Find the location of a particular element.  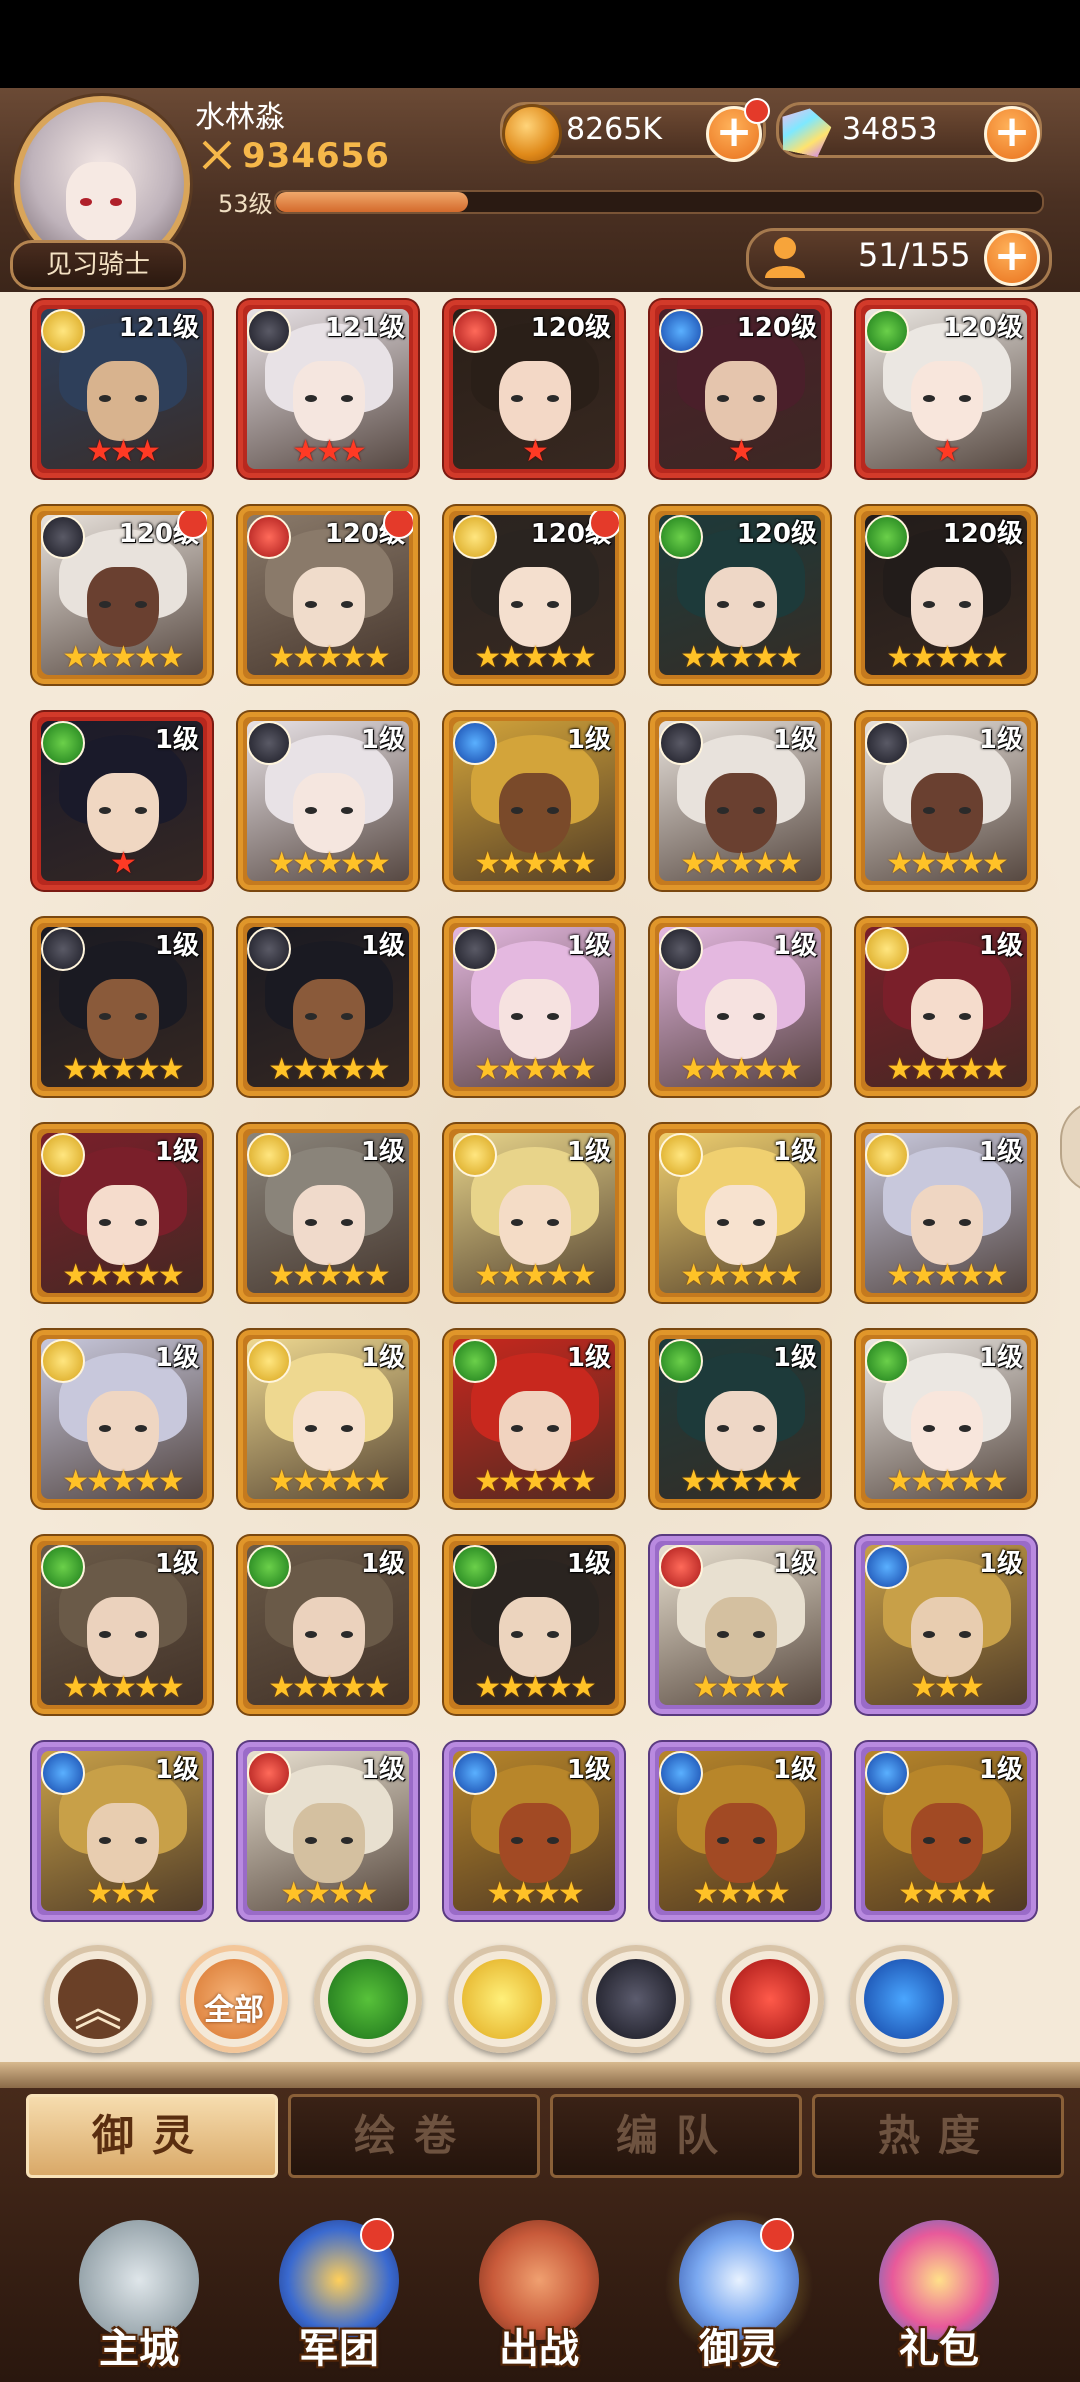

water-element-icon is located at coordinates (475, 1773).